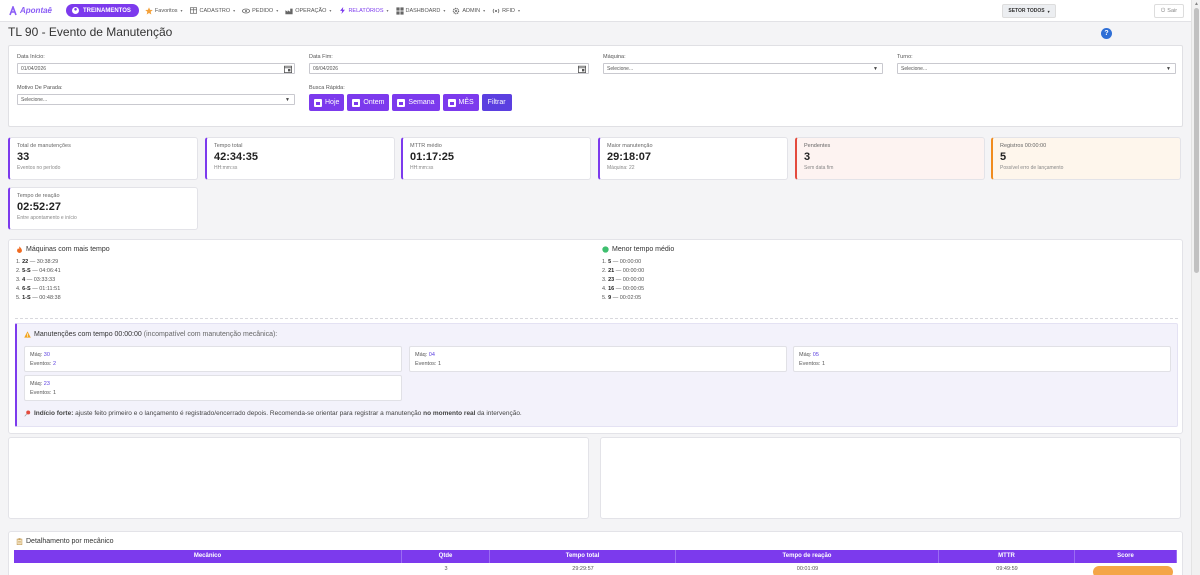  What do you see at coordinates (26, 289) in the screenshot?
I see `rank-maq: 6-S` at bounding box center [26, 289].